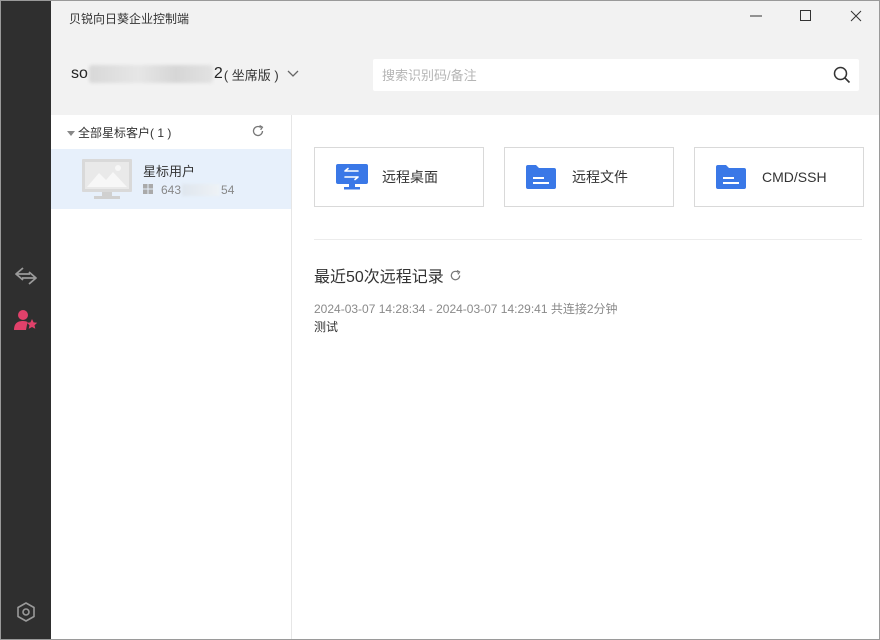 This screenshot has height=640, width=880. What do you see at coordinates (171, 190) in the screenshot?
I see `client-id-prefix: 643` at bounding box center [171, 190].